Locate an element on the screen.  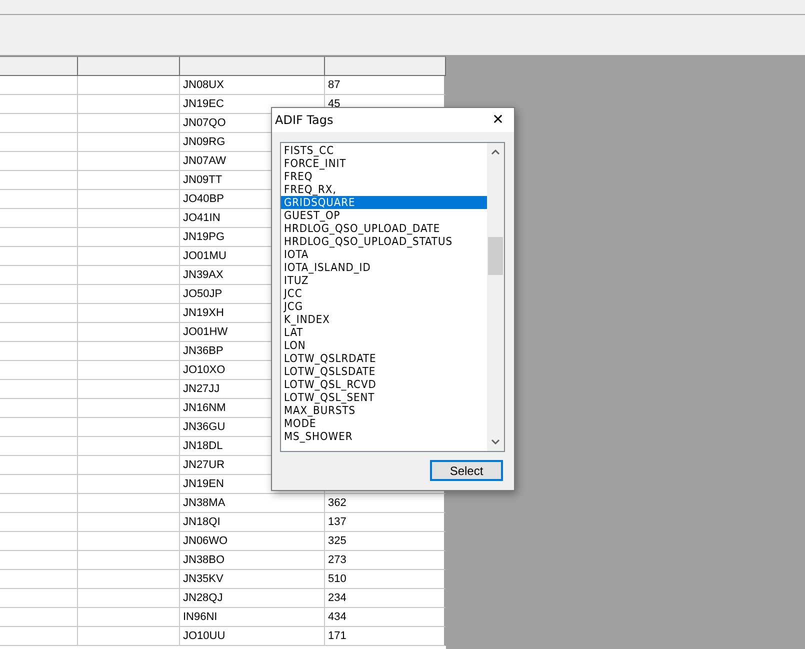
table-cell: IN96NI is located at coordinates (252, 617).